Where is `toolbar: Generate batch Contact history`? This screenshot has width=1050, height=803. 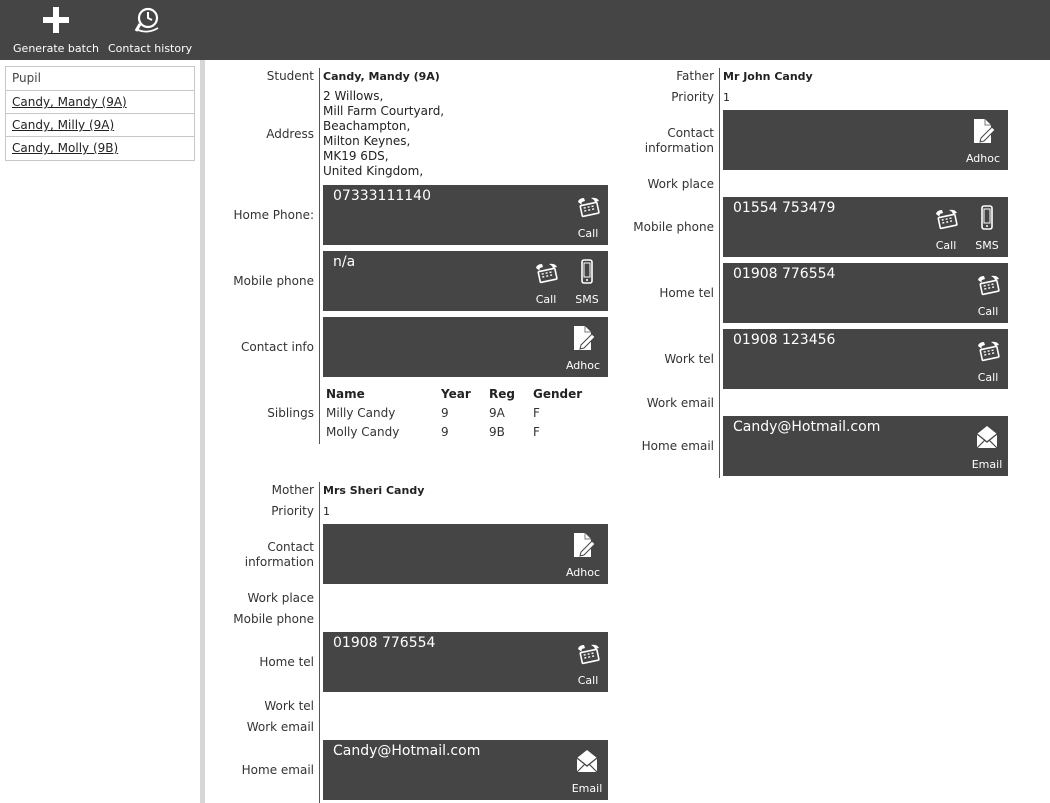 toolbar: Generate batch Contact history is located at coordinates (525, 30).